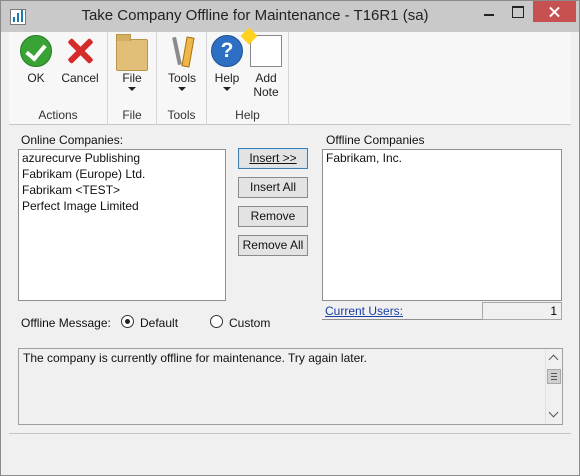  I want to click on custom-radio, so click(216, 321).